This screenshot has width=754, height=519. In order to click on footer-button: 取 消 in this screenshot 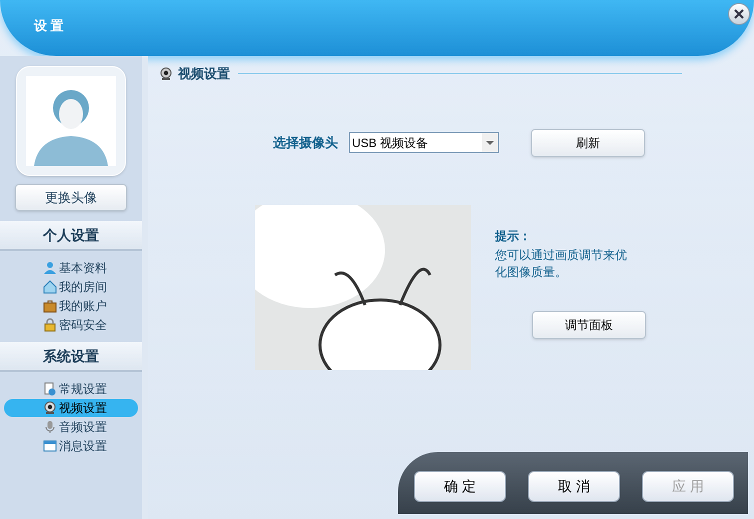, I will do `click(574, 486)`.